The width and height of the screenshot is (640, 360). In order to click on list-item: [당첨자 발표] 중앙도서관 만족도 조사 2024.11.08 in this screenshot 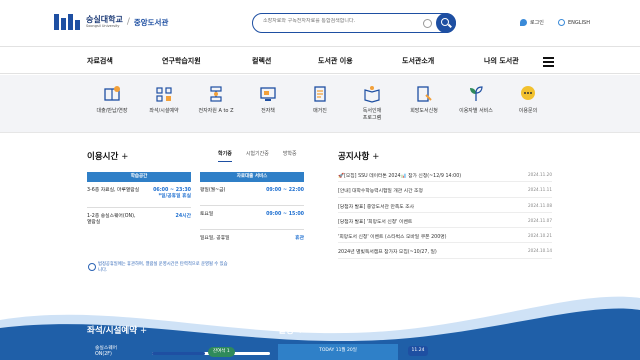, I will do `click(445, 205)`.